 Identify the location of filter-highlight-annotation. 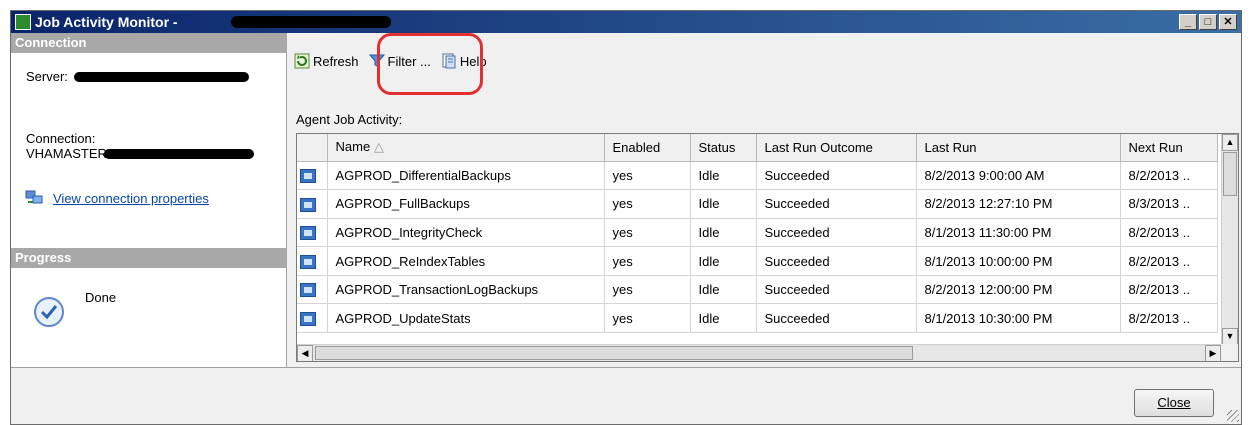
(430, 64).